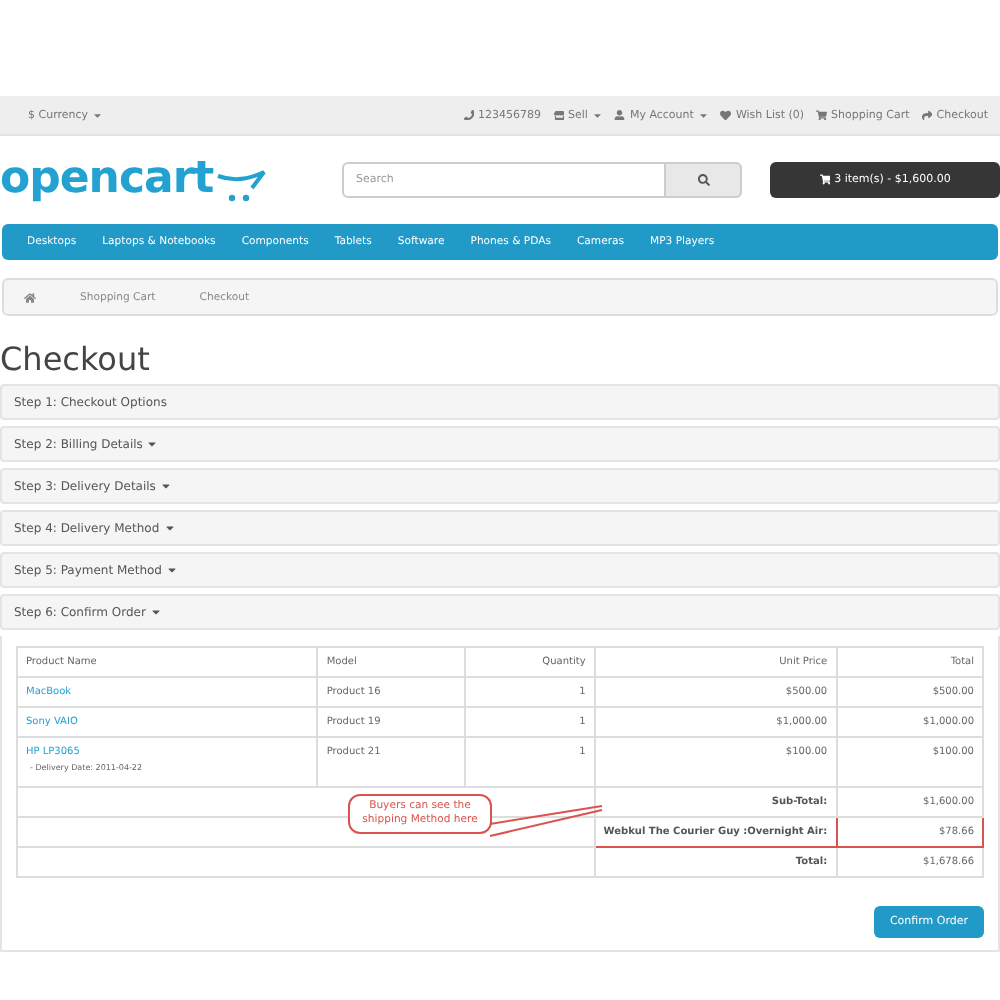  I want to click on caret-icon, so click(98, 115).